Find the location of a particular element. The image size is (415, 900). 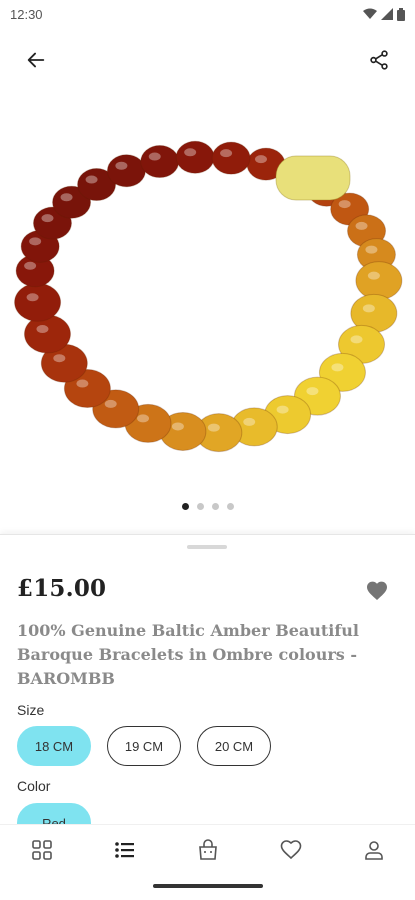

wifi-icon is located at coordinates (370, 13).